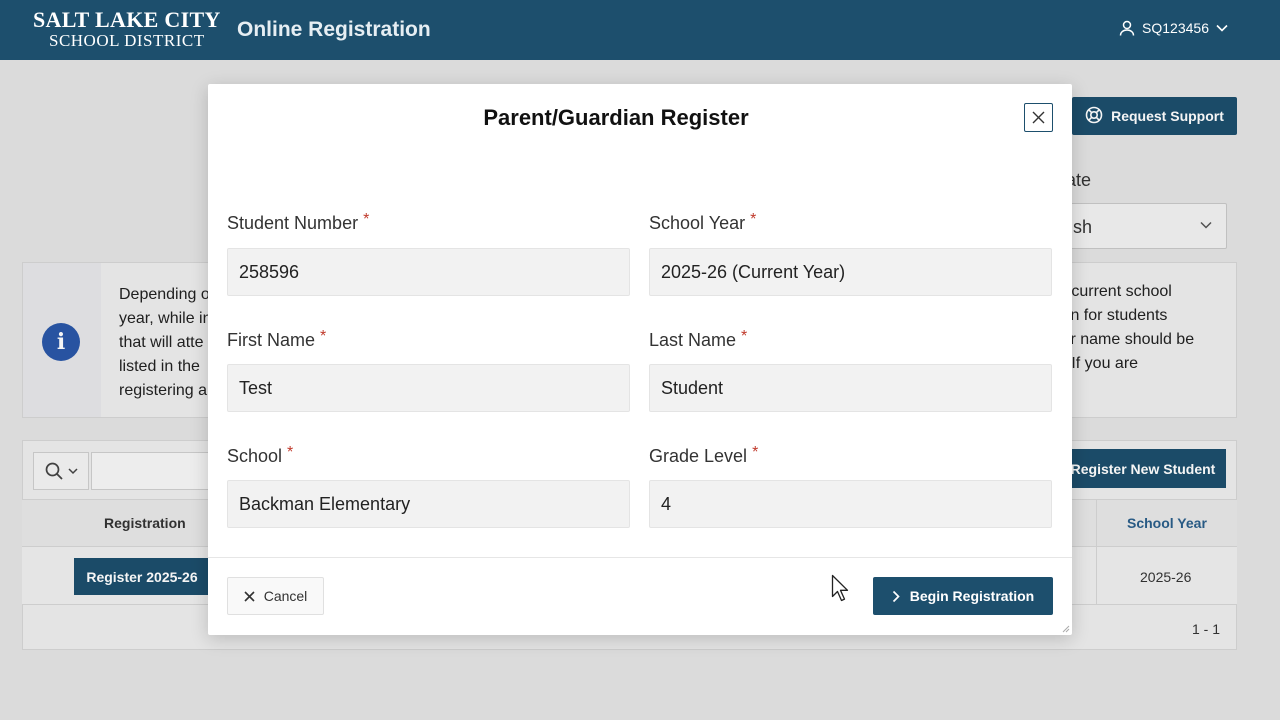 The width and height of the screenshot is (1280, 720). I want to click on chevron-down-icon, so click(1222, 28).